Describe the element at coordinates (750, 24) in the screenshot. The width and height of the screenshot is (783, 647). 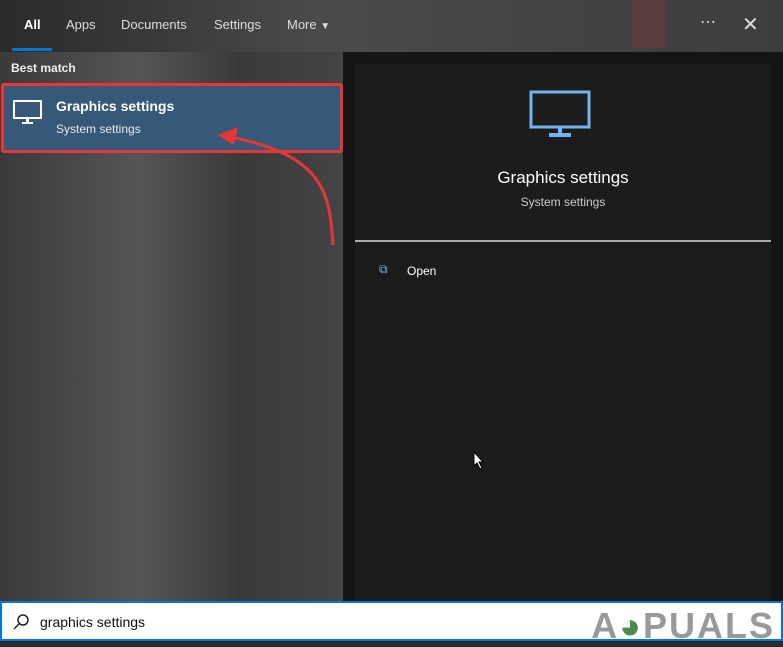
I see `close-icon: ✕` at that location.